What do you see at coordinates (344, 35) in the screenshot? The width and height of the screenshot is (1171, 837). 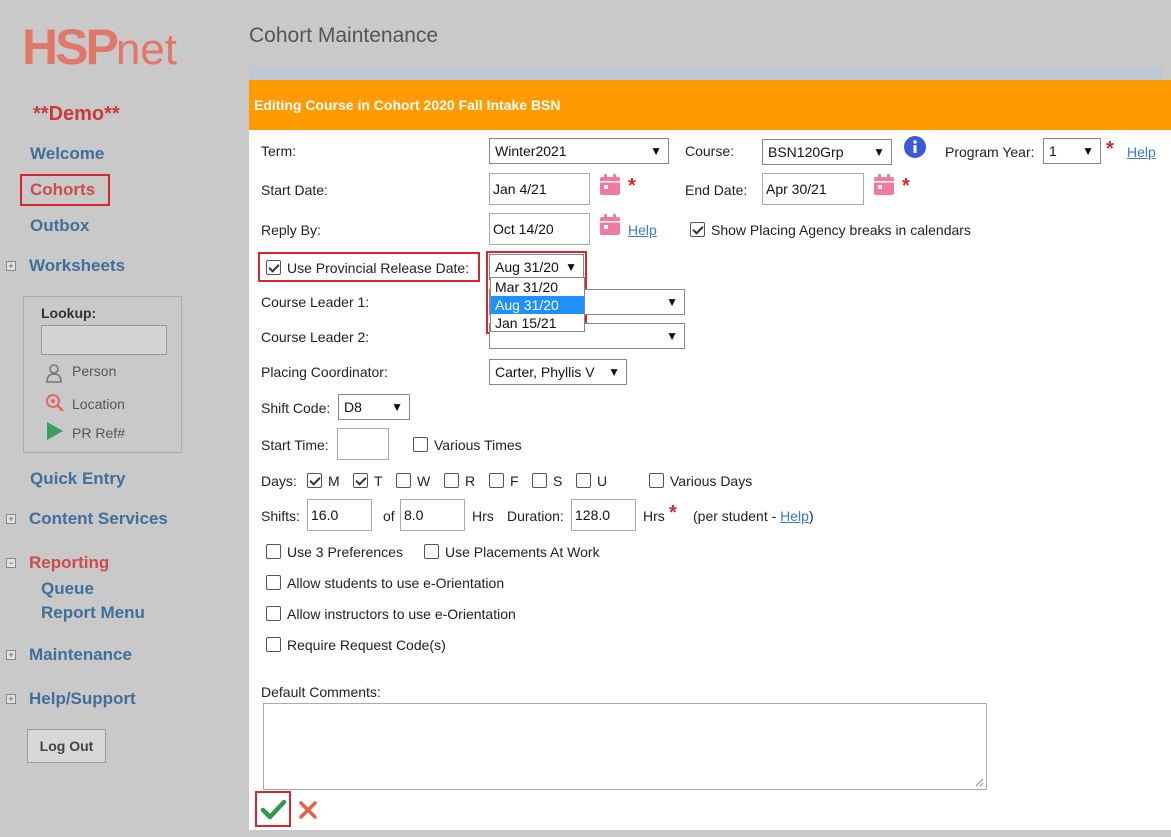 I see `page-title: Cohort Maintenance` at bounding box center [344, 35].